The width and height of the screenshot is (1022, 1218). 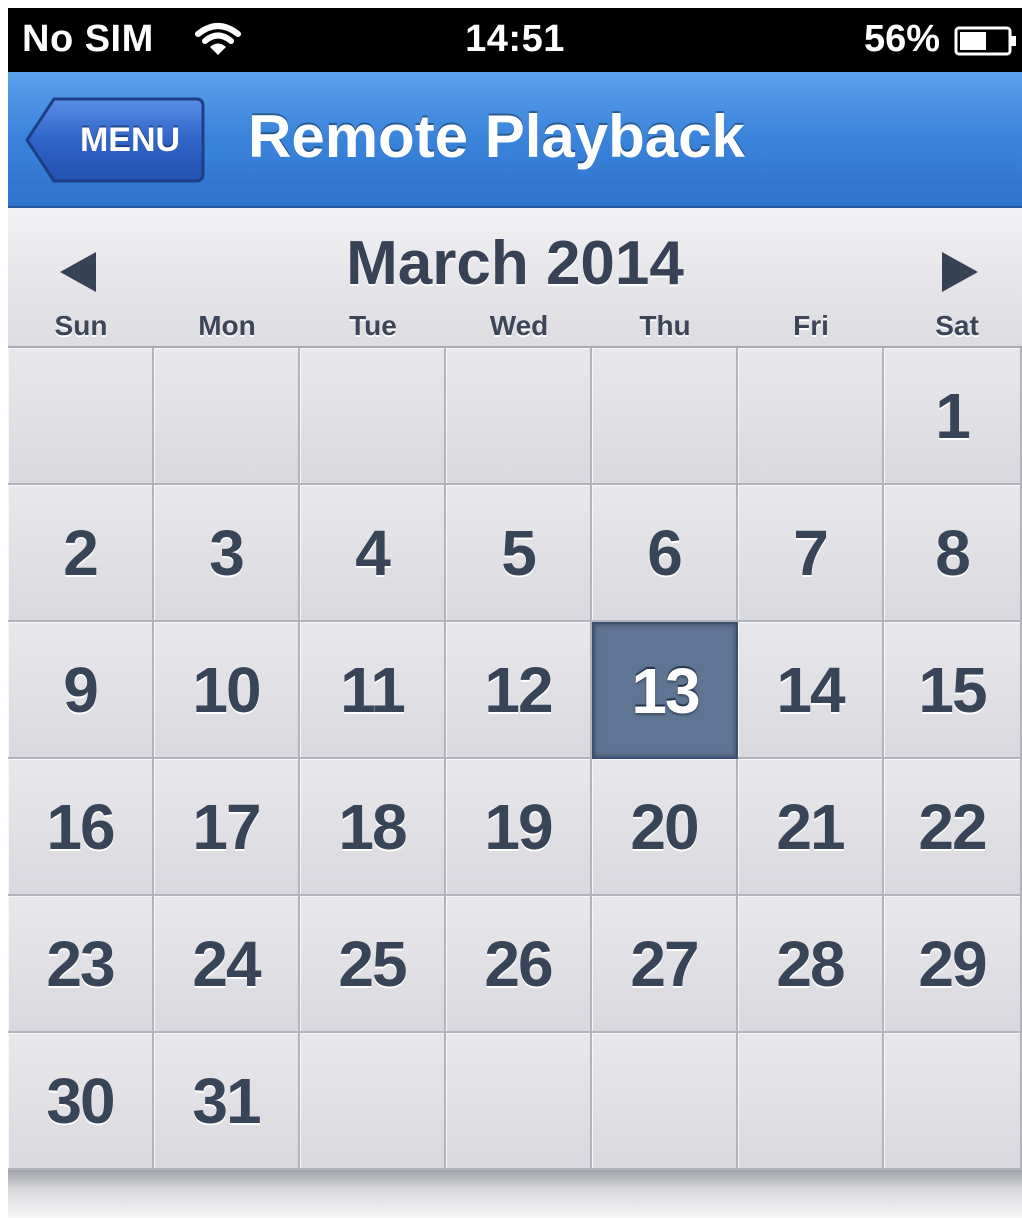 What do you see at coordinates (227, 690) in the screenshot?
I see `day-cell-10: 10` at bounding box center [227, 690].